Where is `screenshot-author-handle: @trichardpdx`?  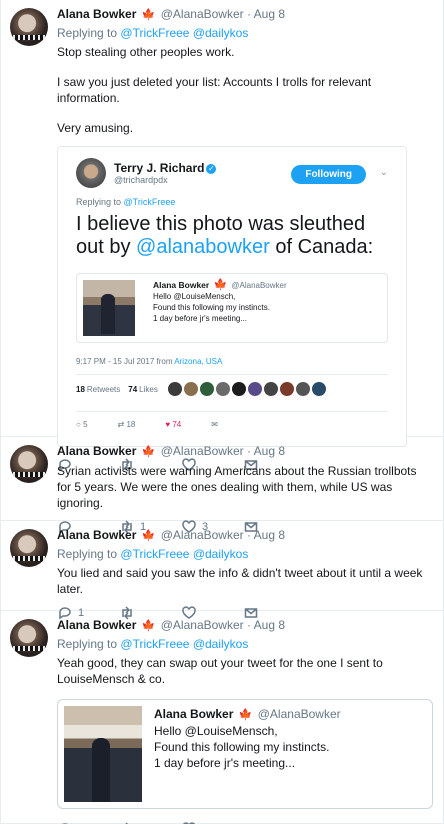 screenshot-author-handle: @trichardpdx is located at coordinates (141, 180).